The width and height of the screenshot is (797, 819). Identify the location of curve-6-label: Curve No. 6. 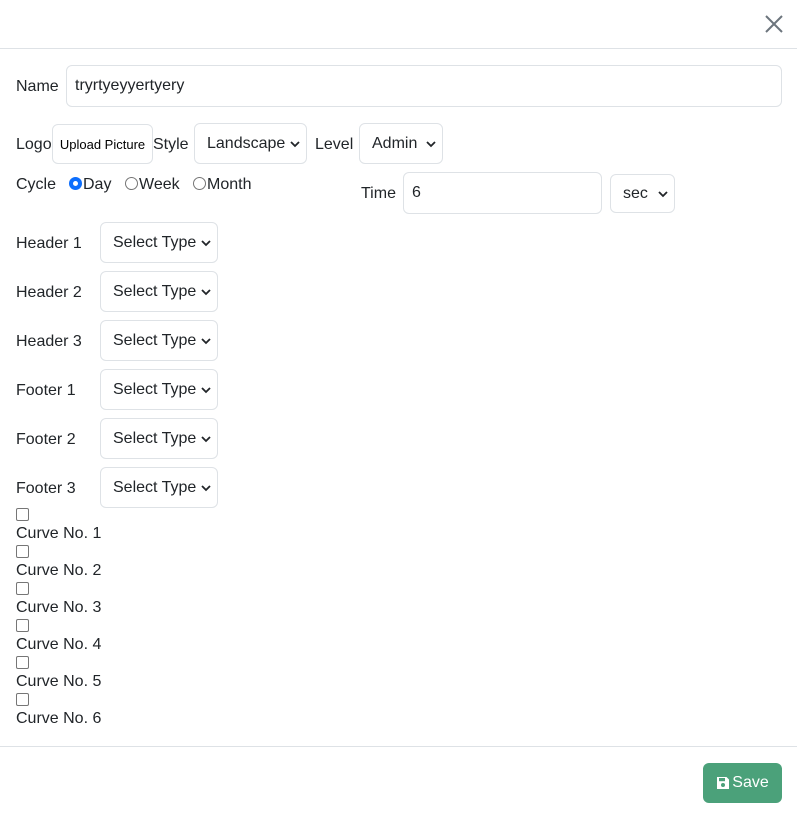
(59, 718).